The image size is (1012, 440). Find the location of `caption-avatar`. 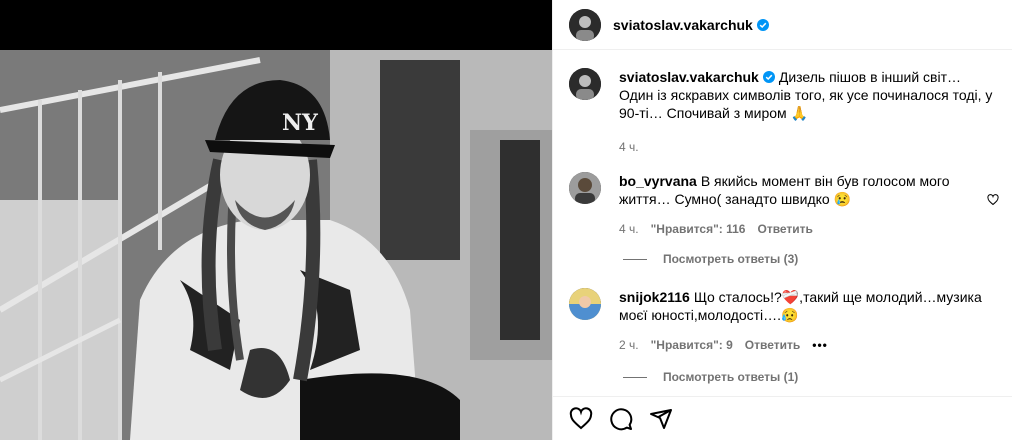

caption-avatar is located at coordinates (585, 84).